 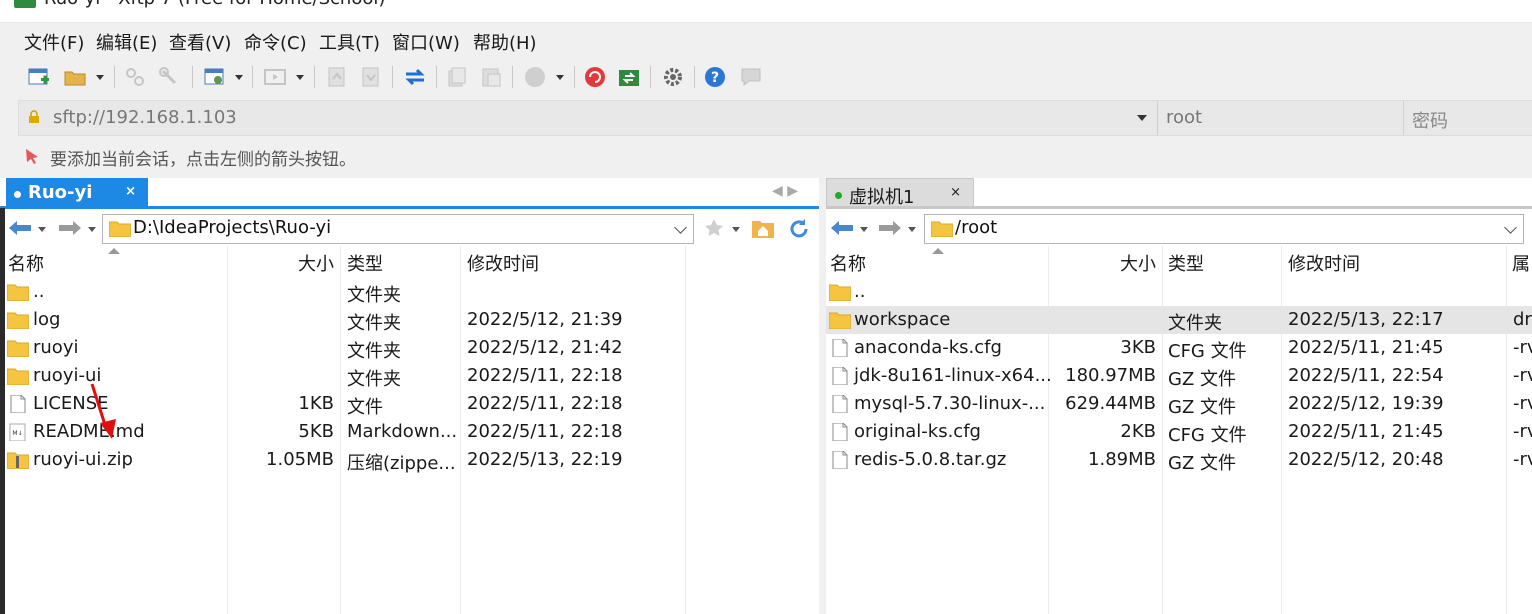 What do you see at coordinates (60, 192) in the screenshot?
I see `tab-label: Ruo-yi` at bounding box center [60, 192].